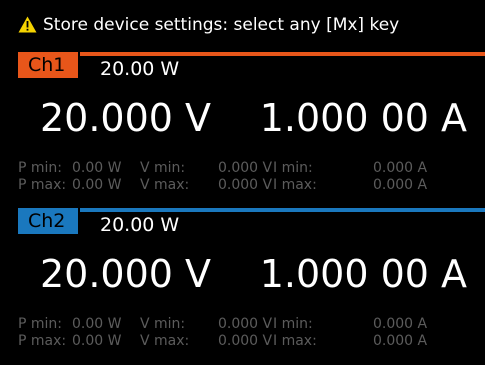 This screenshot has height=365, width=485. Describe the element at coordinates (125, 274) in the screenshot. I see `channel-2-voltage: 20.000 V` at that location.